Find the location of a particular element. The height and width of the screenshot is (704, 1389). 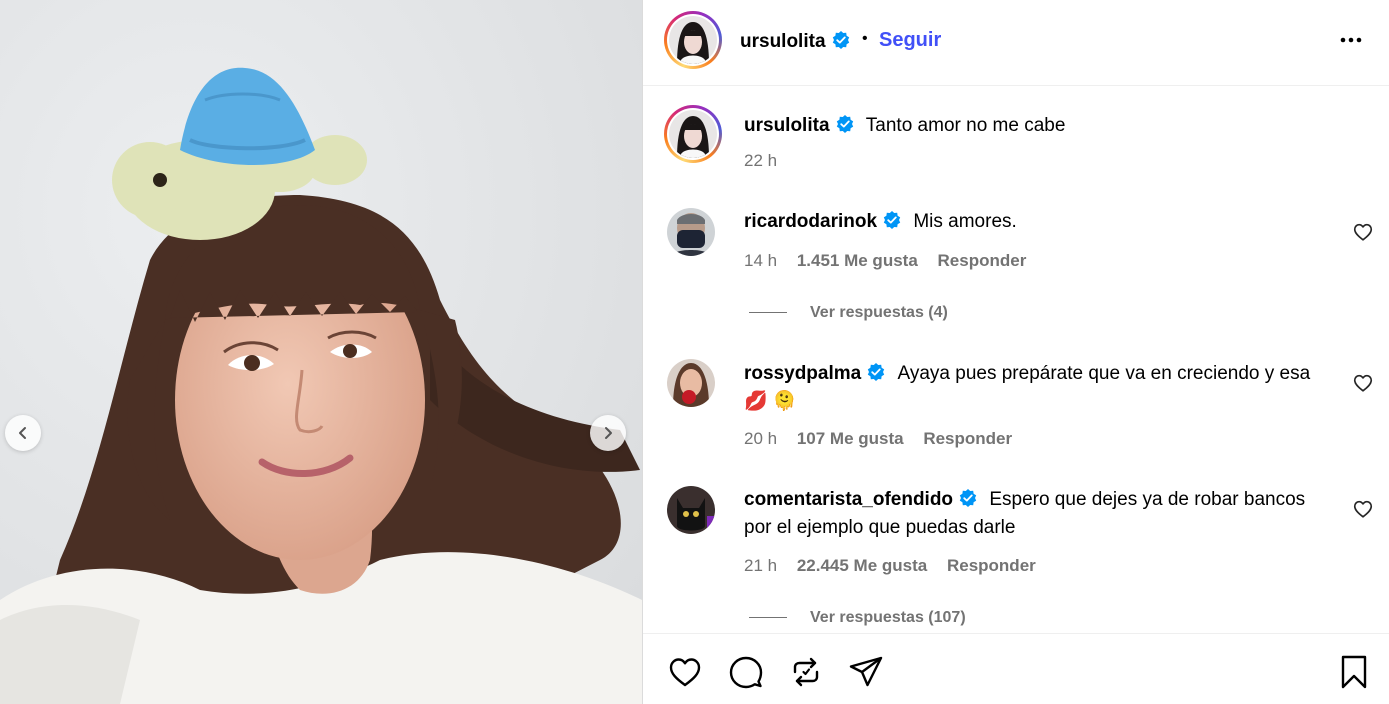

comment-meta: 14 h 1.451 Me gusta Responder is located at coordinates (892, 261).